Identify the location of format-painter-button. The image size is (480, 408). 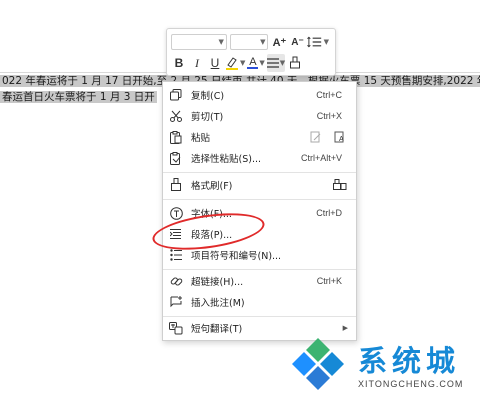
(295, 63).